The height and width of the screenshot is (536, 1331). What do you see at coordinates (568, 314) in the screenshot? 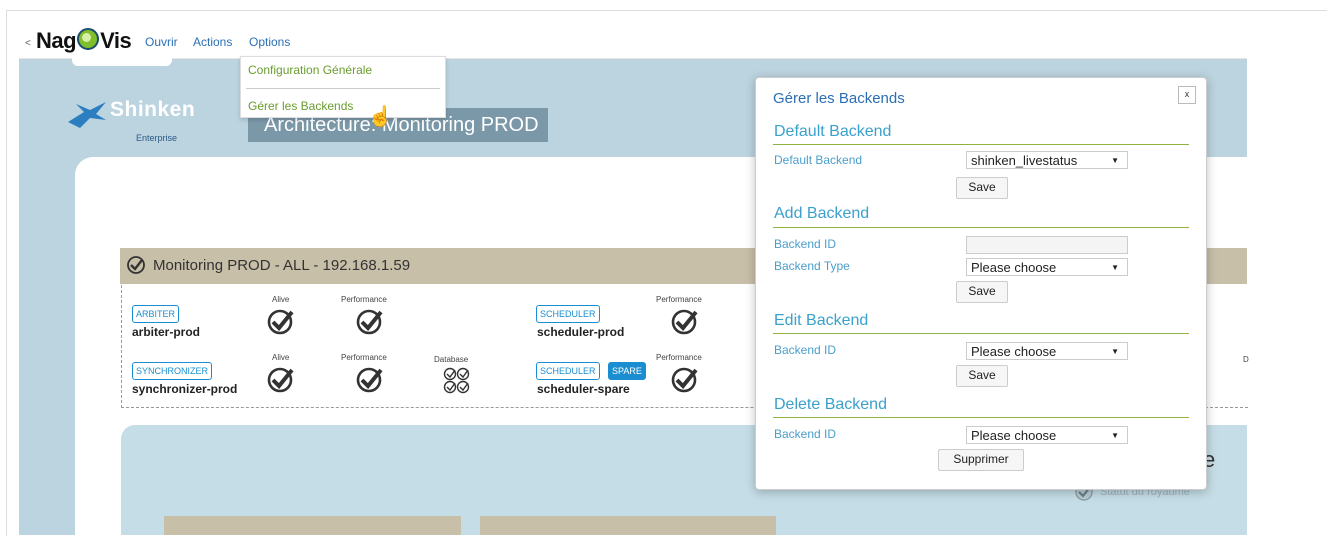
I see `scheduler-badge: SCHEDULER` at bounding box center [568, 314].